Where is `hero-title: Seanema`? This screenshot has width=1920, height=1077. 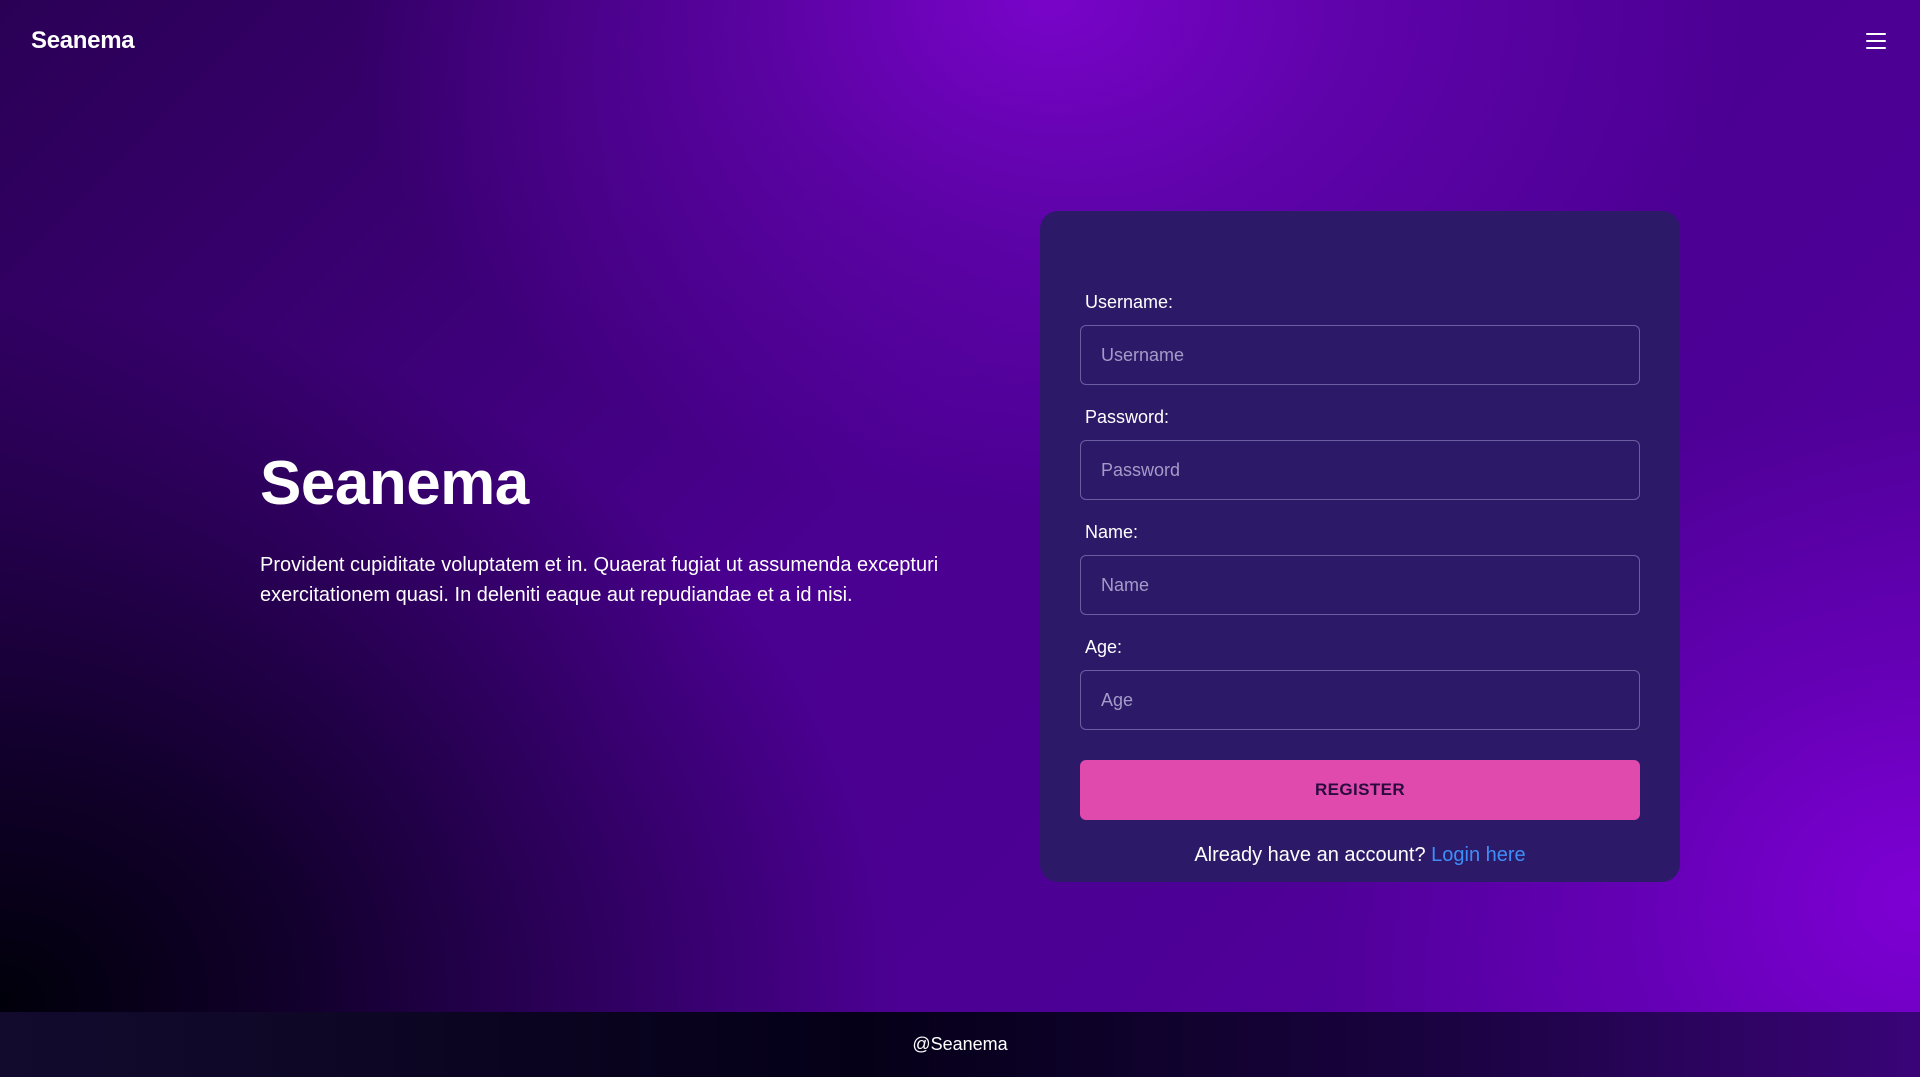
hero-title: Seanema is located at coordinates (394, 483).